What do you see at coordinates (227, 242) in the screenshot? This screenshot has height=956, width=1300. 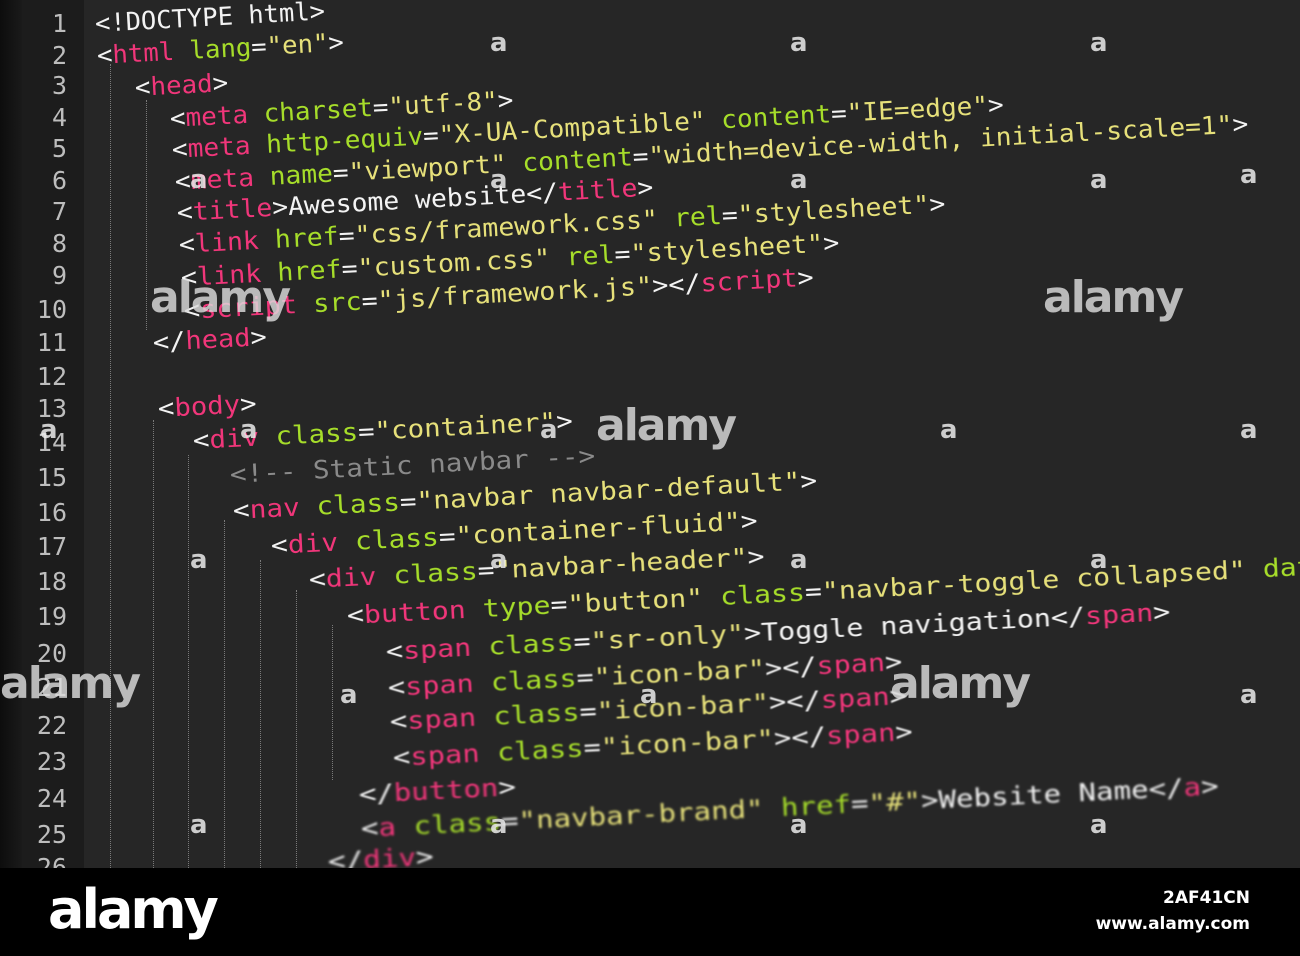 I see `token-tag: link` at bounding box center [227, 242].